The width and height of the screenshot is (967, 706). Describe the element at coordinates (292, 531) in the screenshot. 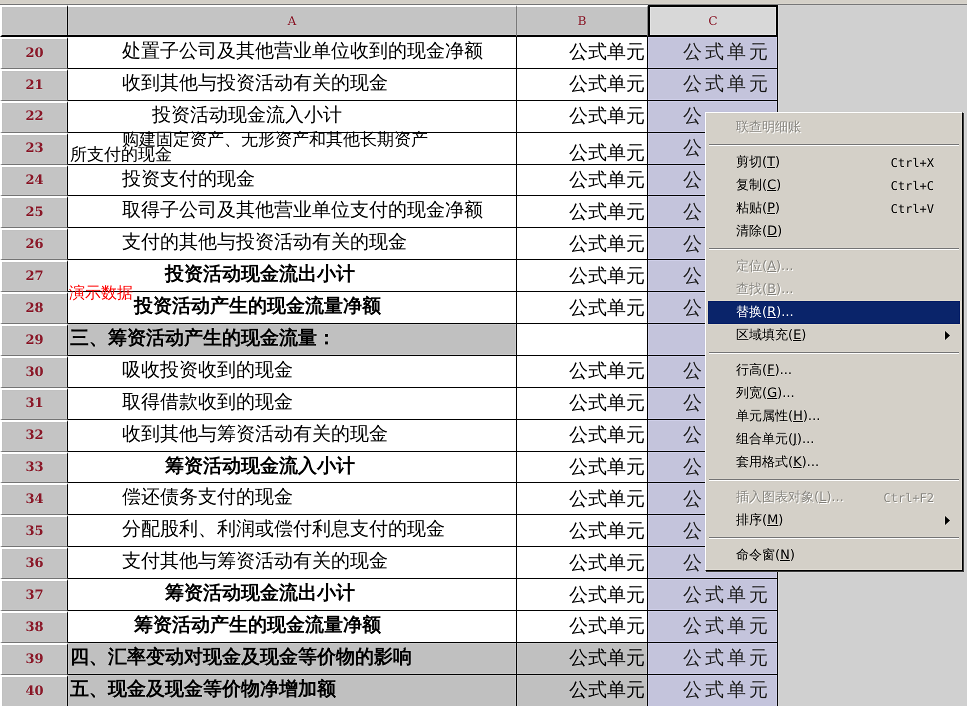

I see `table-cell: 分配股利、利润或偿付利息支付的现金` at that location.